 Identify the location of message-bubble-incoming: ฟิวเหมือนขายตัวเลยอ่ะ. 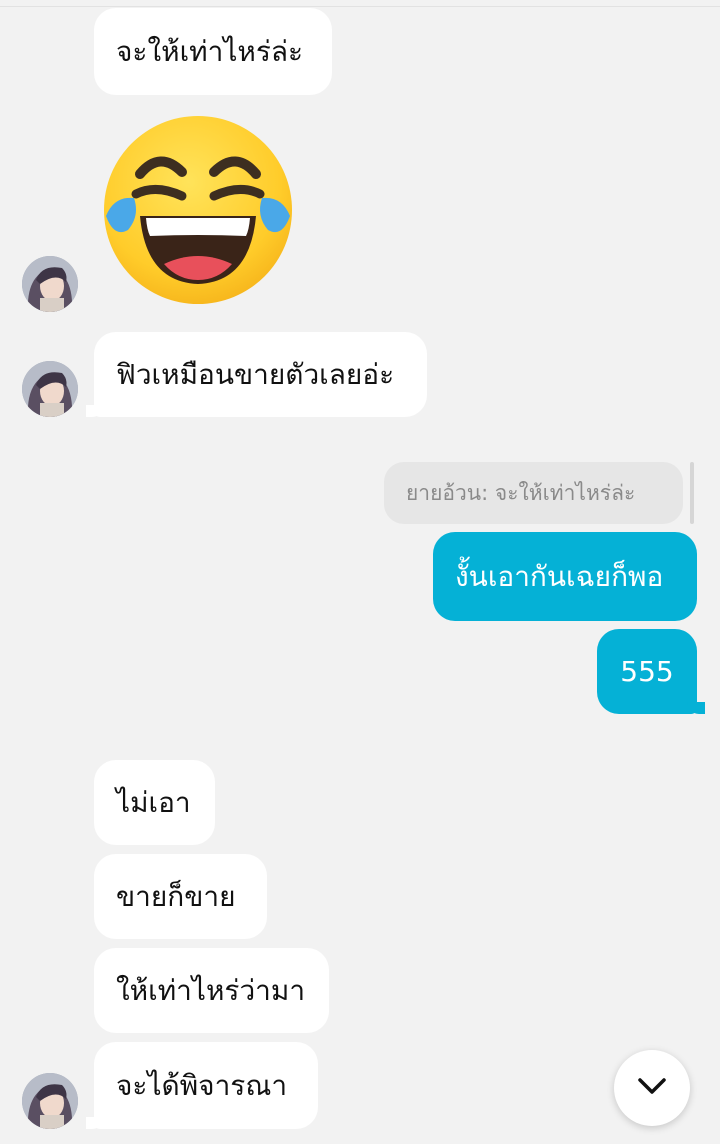
(256, 374).